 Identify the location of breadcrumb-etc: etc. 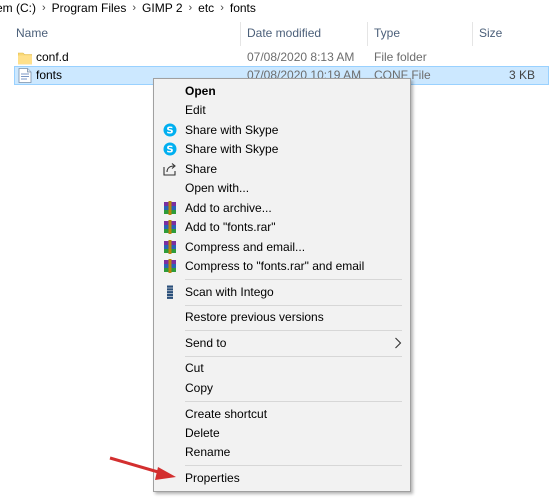
(206, 8).